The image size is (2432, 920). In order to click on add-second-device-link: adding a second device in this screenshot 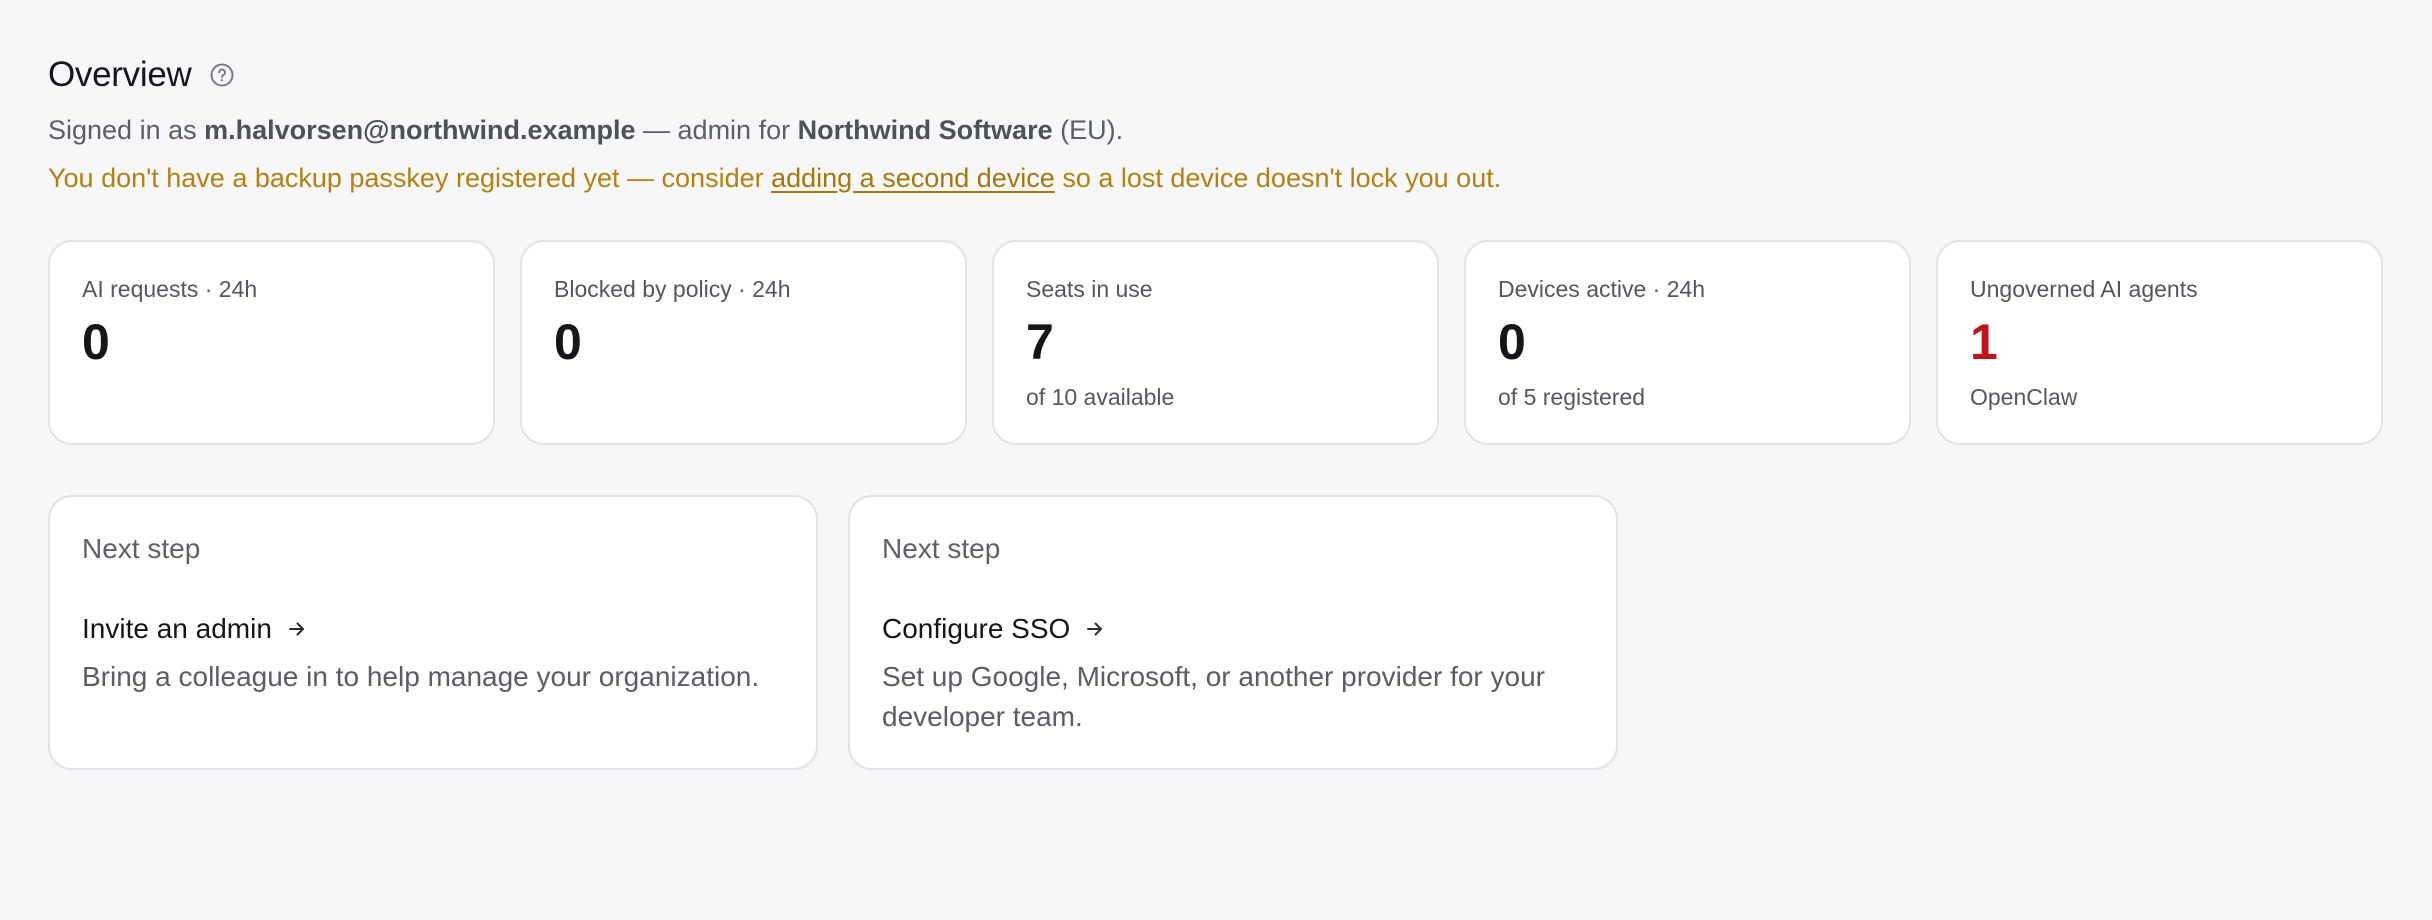, I will do `click(913, 178)`.